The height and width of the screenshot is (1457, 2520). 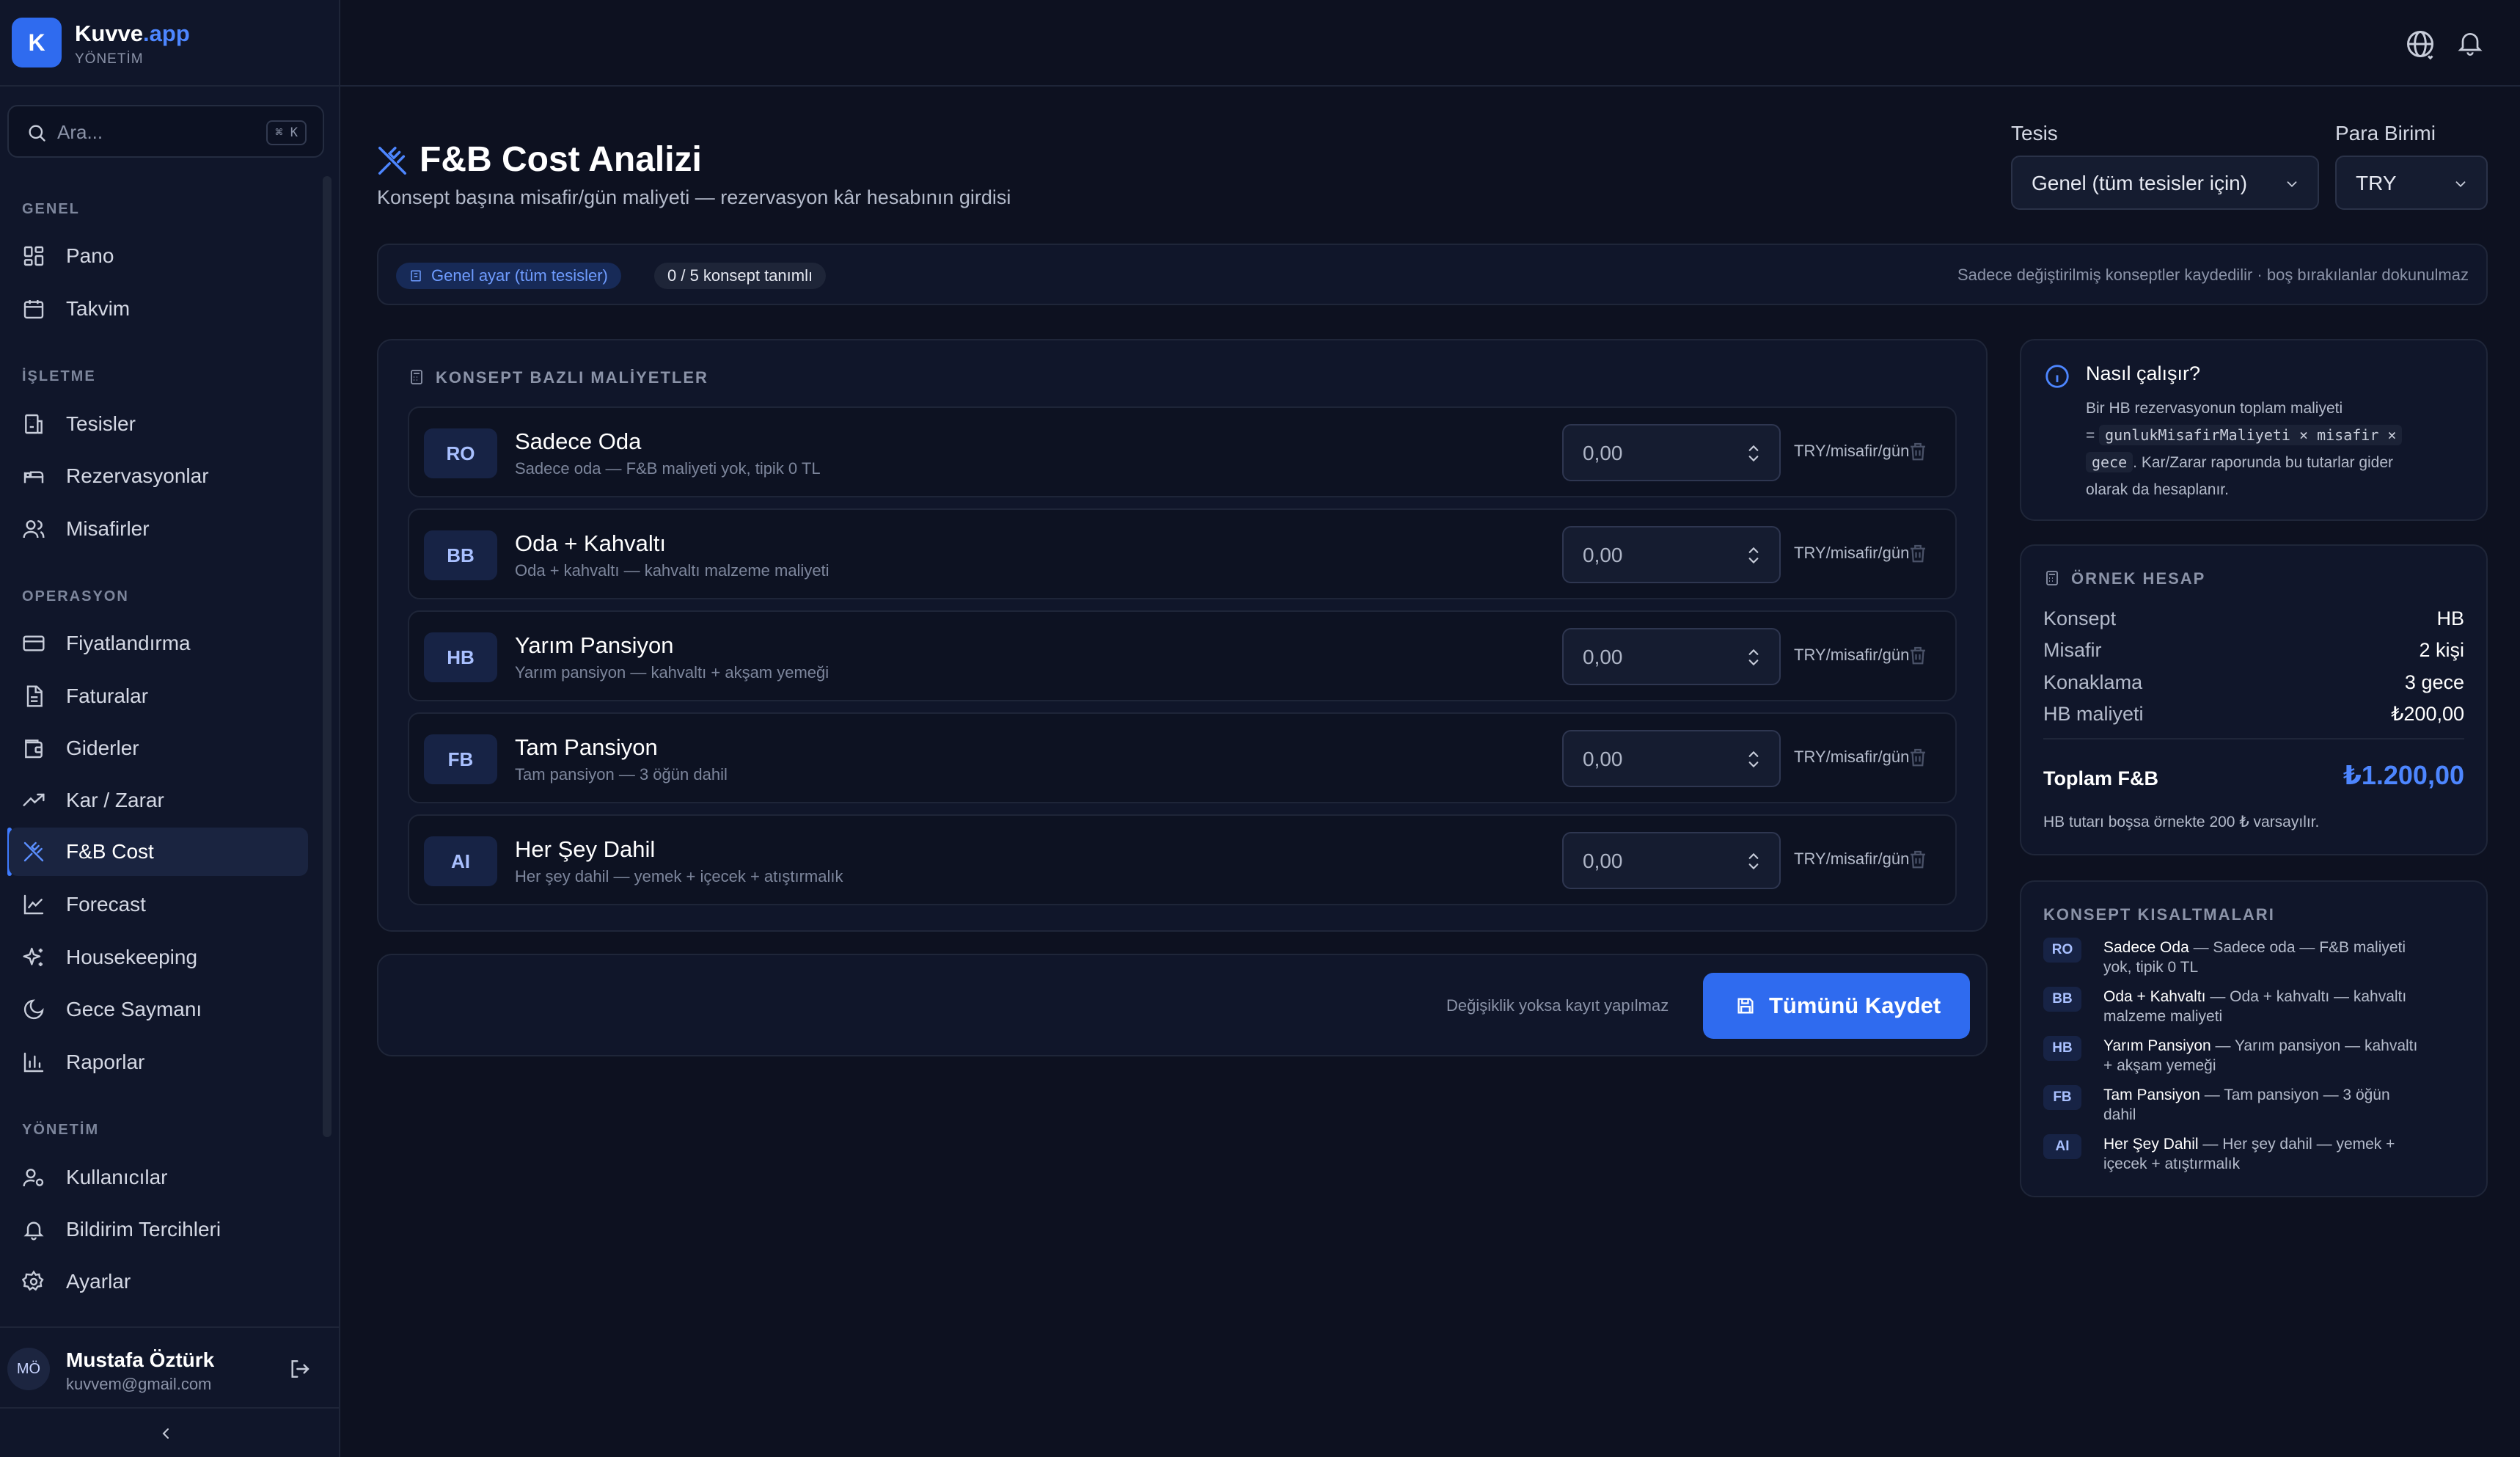 I want to click on example-value: 2 kişi, so click(x=2441, y=650).